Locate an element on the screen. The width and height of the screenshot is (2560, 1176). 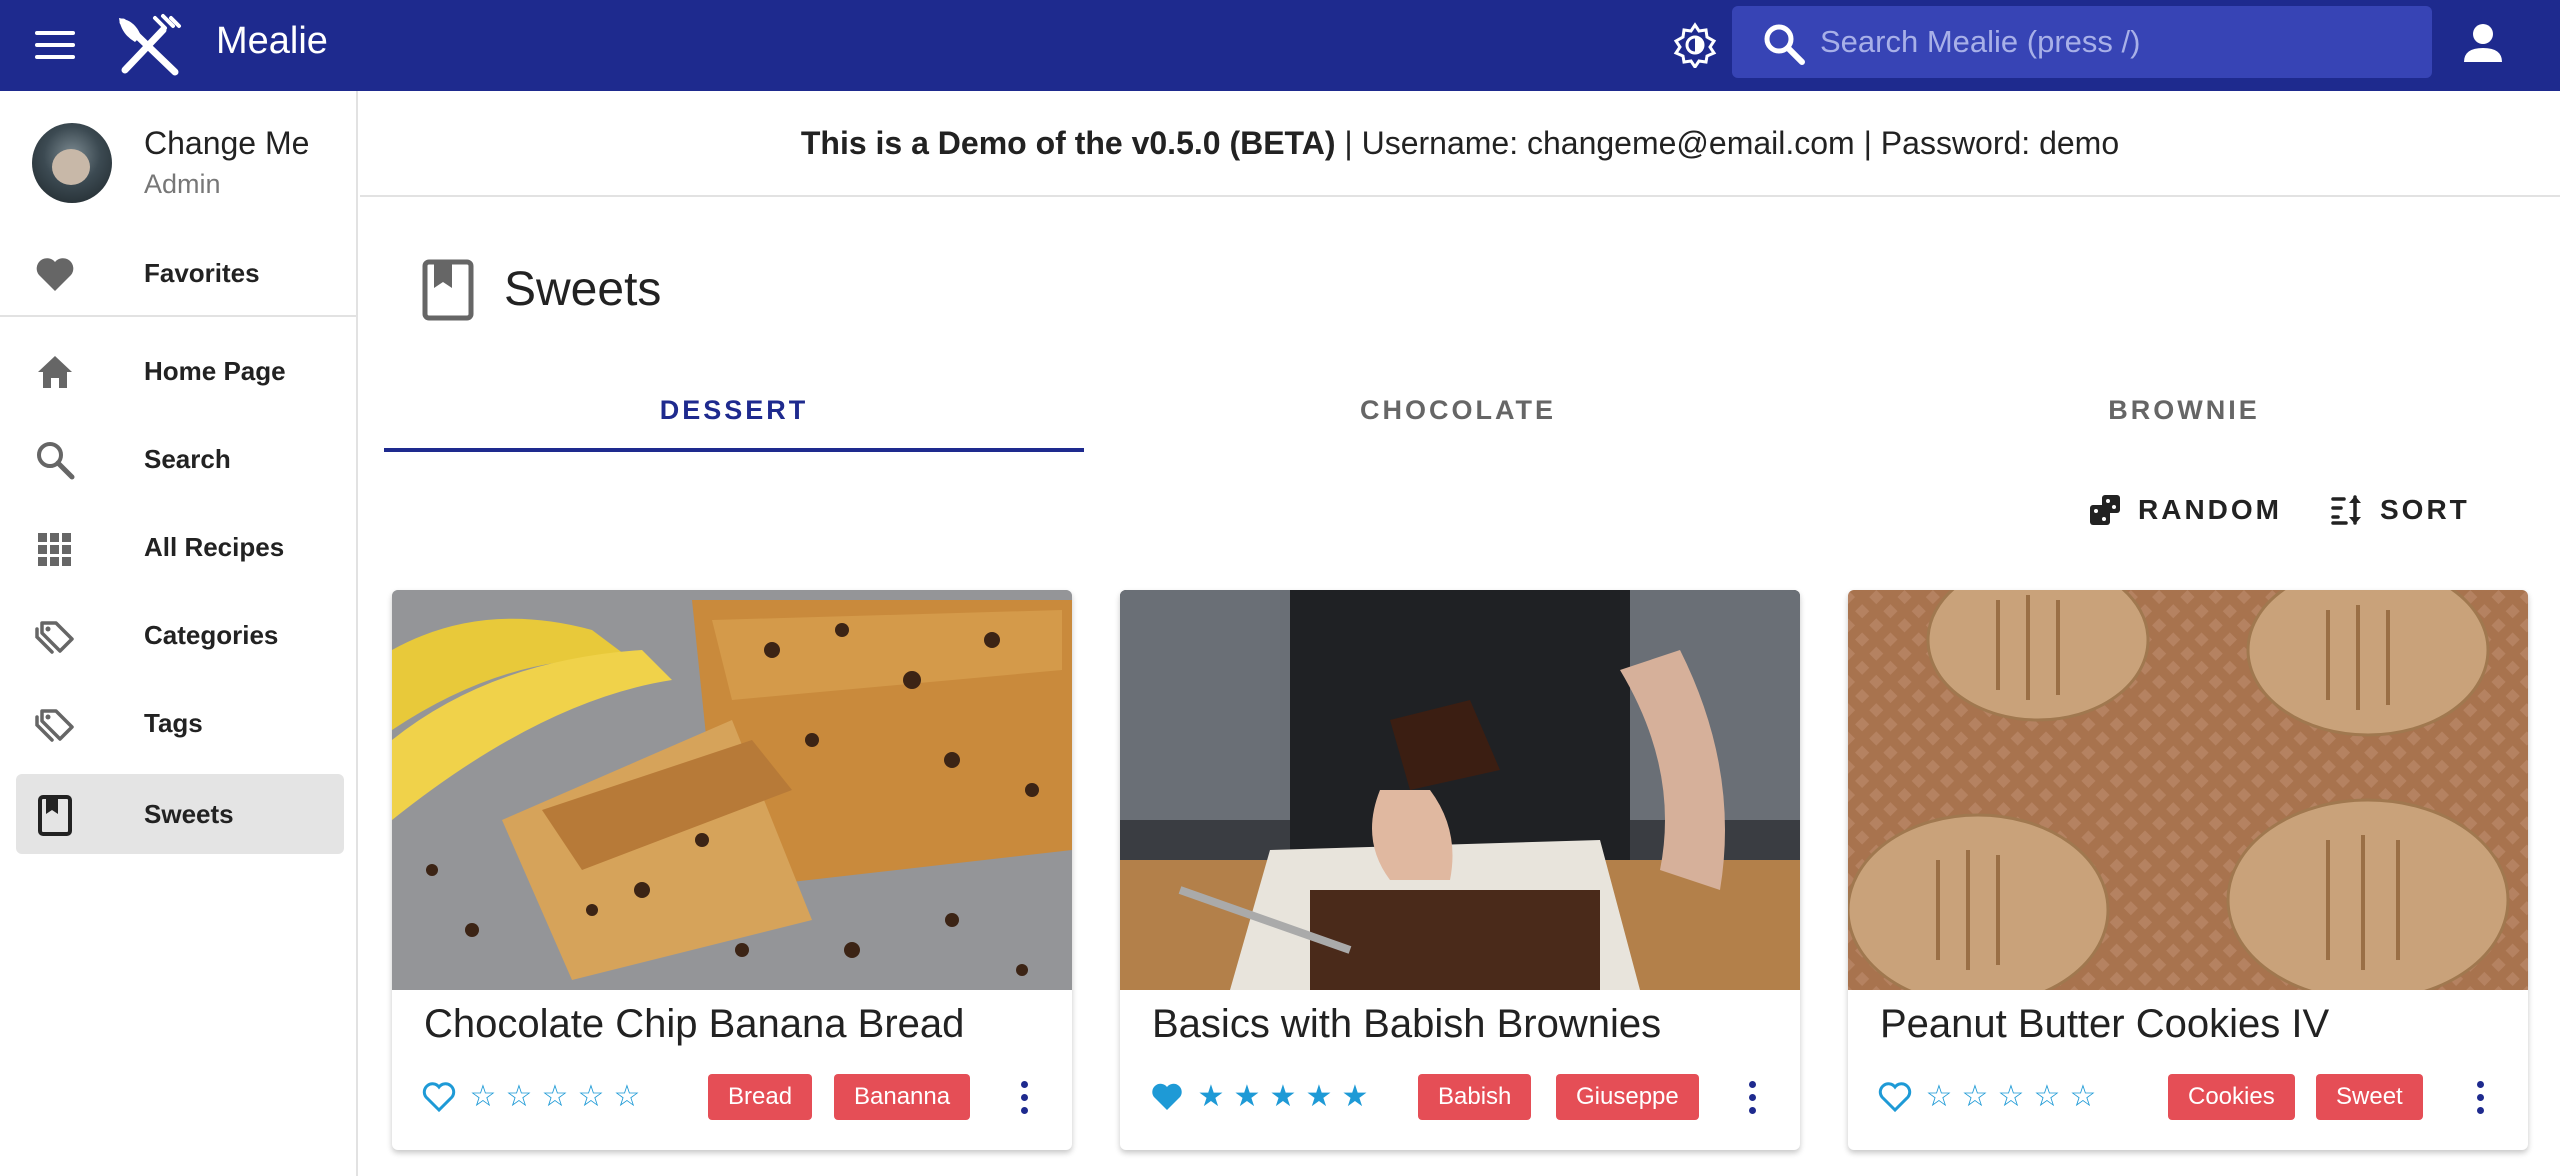
recipe-tag: Sweet is located at coordinates (2369, 1097).